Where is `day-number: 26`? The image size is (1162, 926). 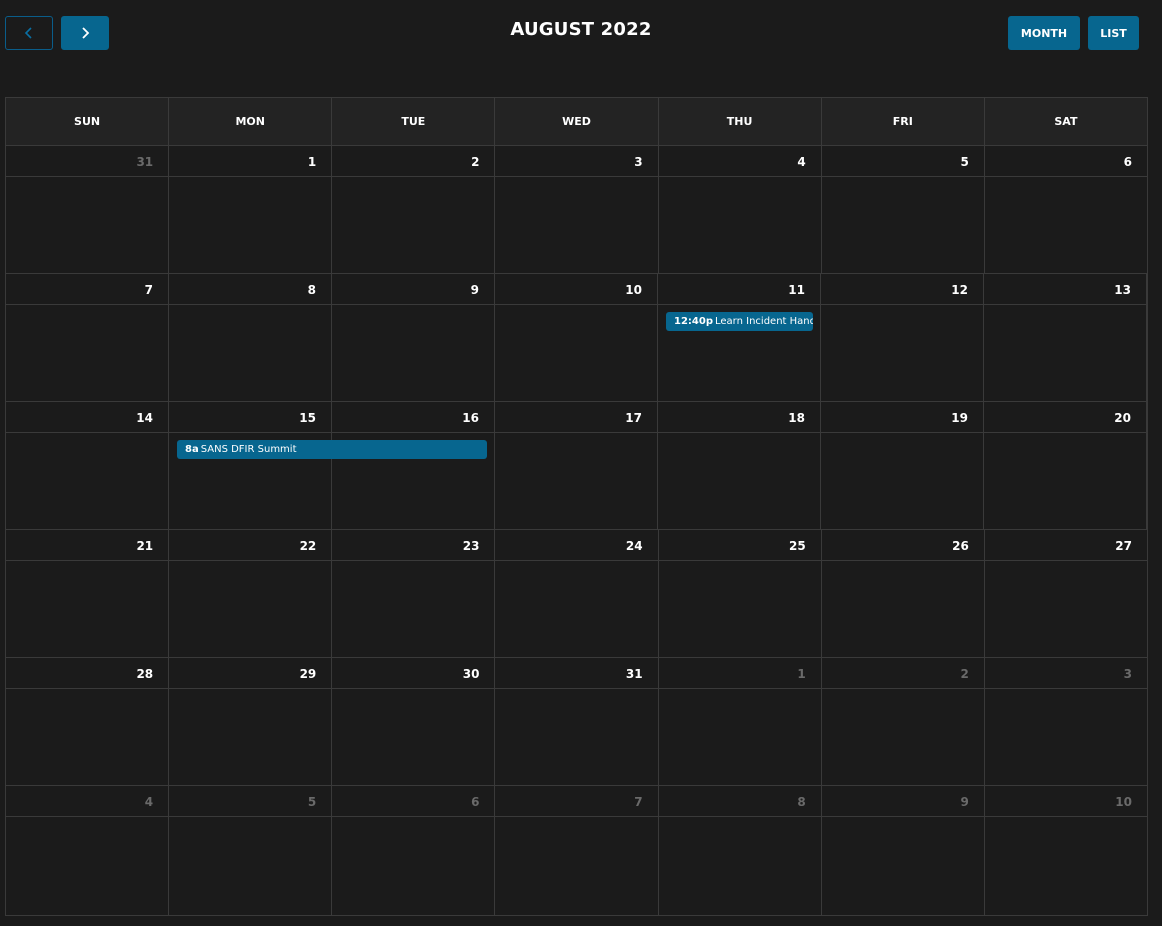
day-number: 26 is located at coordinates (960, 546).